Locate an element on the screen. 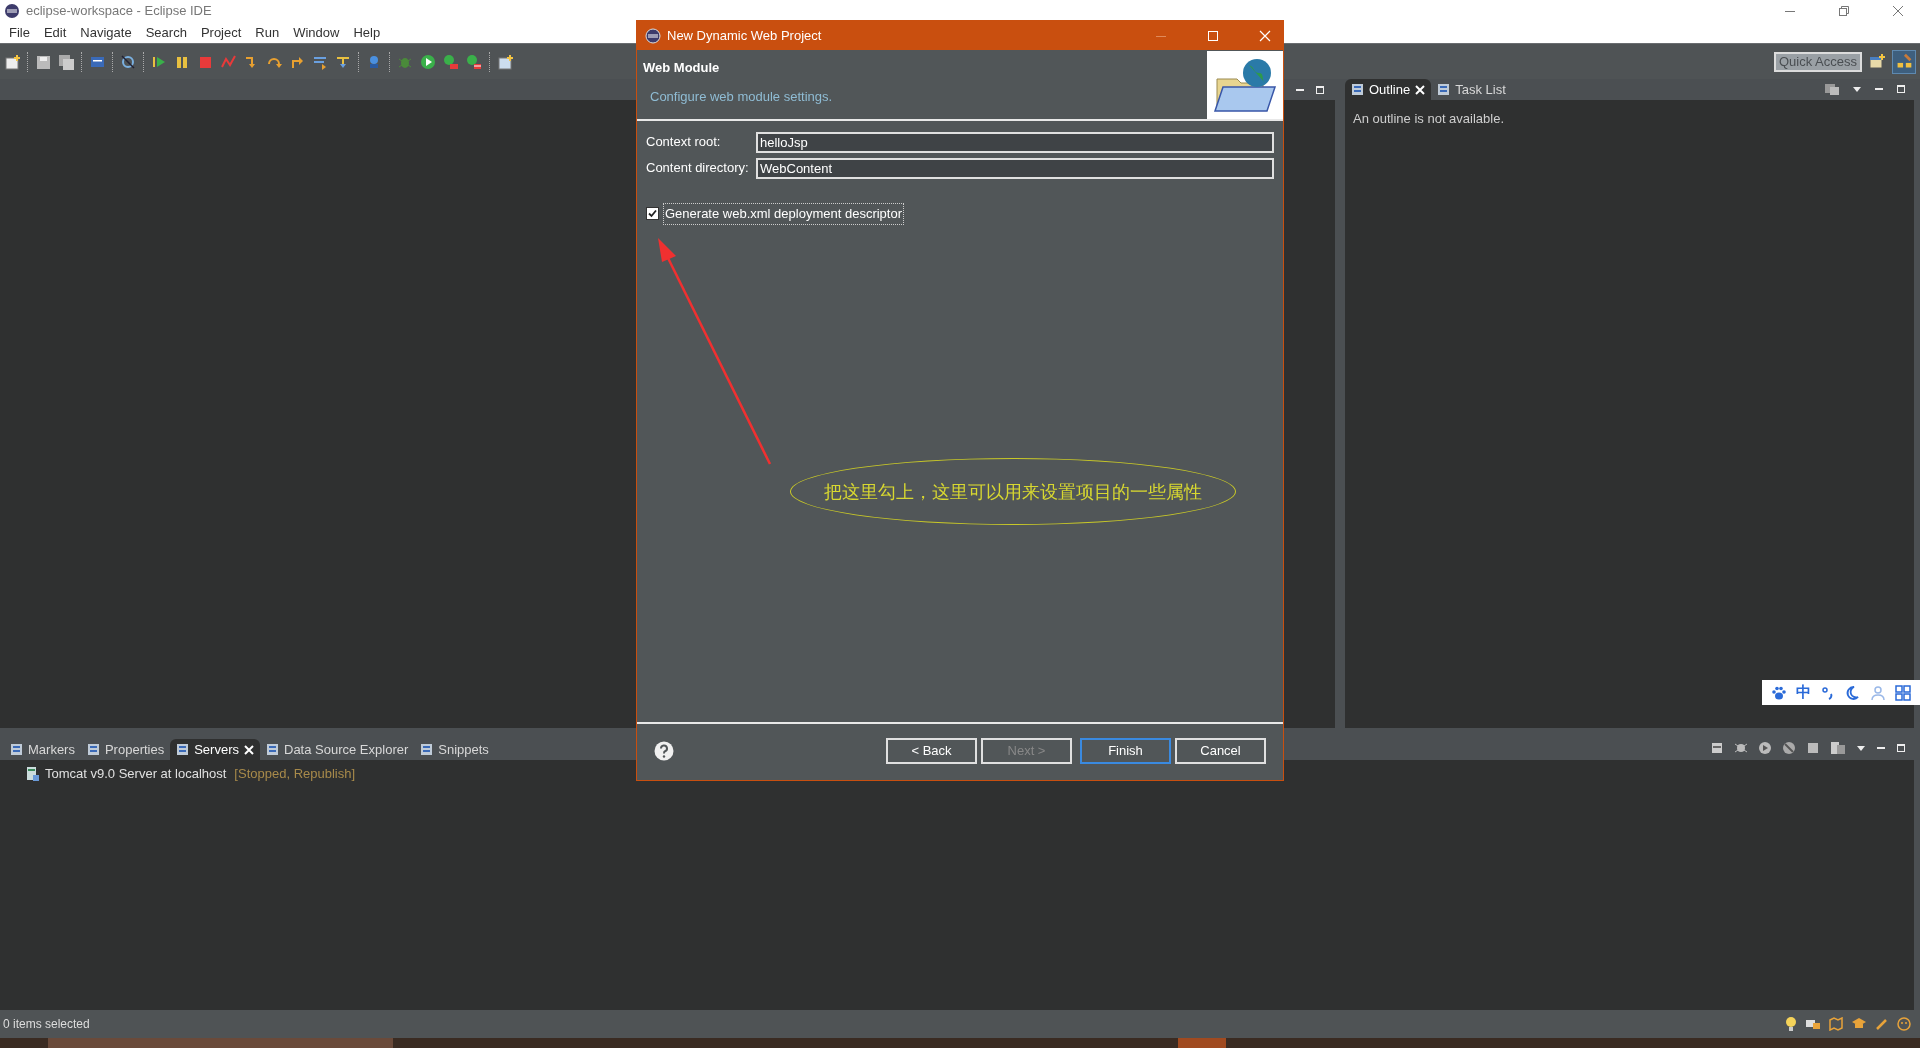  tab-label: Properties is located at coordinates (134, 749).